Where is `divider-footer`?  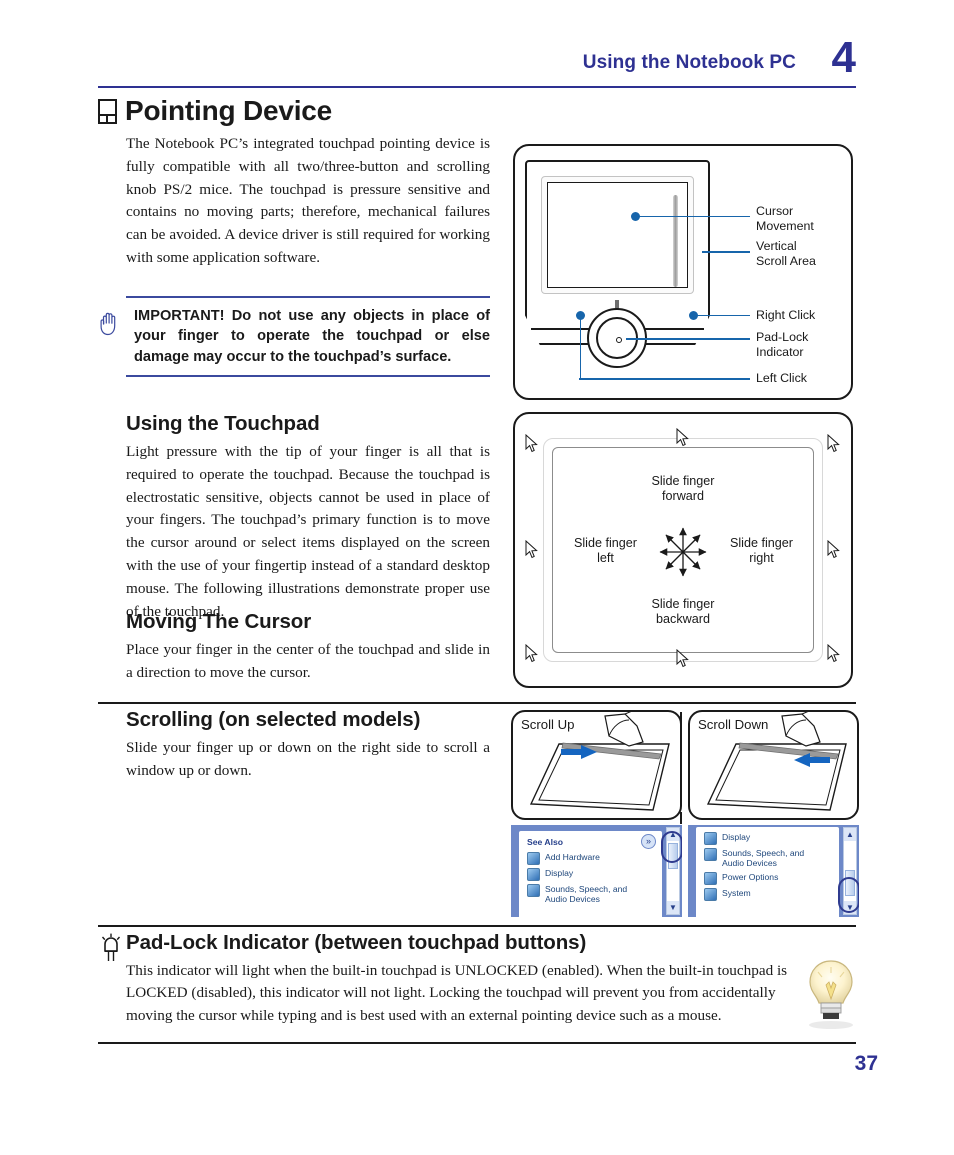
divider-footer is located at coordinates (477, 1043).